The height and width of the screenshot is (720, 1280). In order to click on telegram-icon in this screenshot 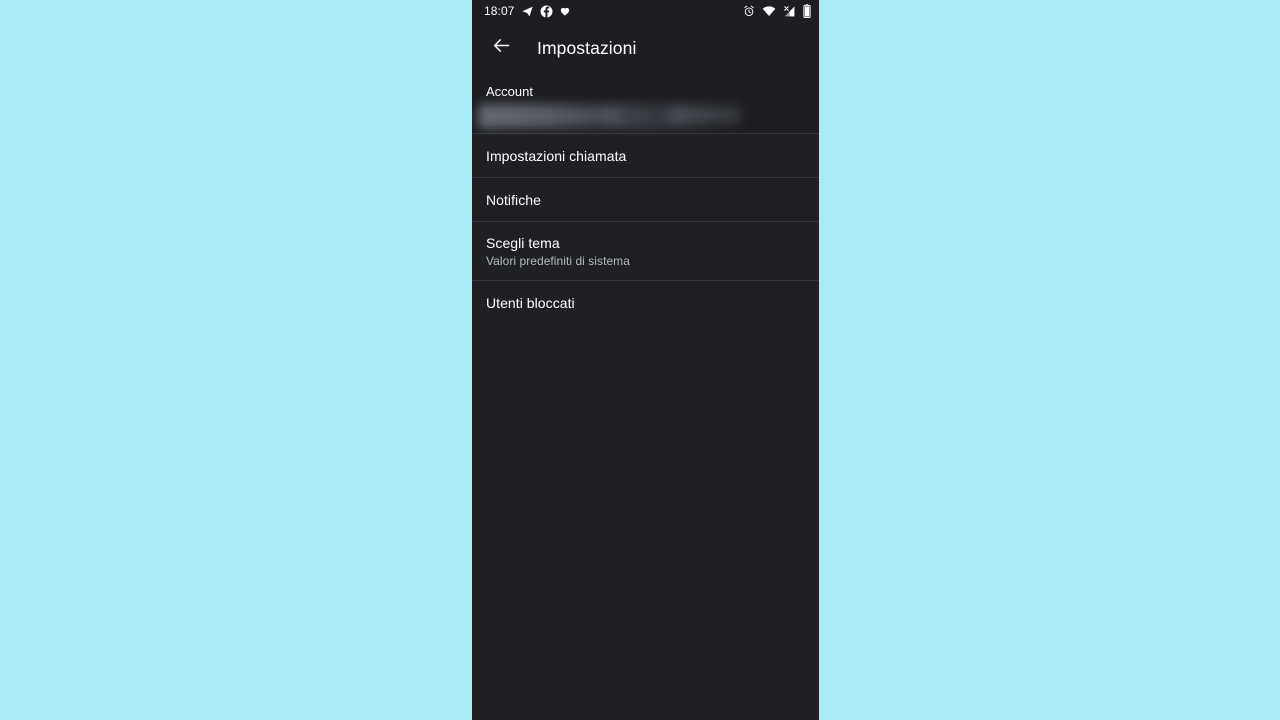, I will do `click(527, 11)`.